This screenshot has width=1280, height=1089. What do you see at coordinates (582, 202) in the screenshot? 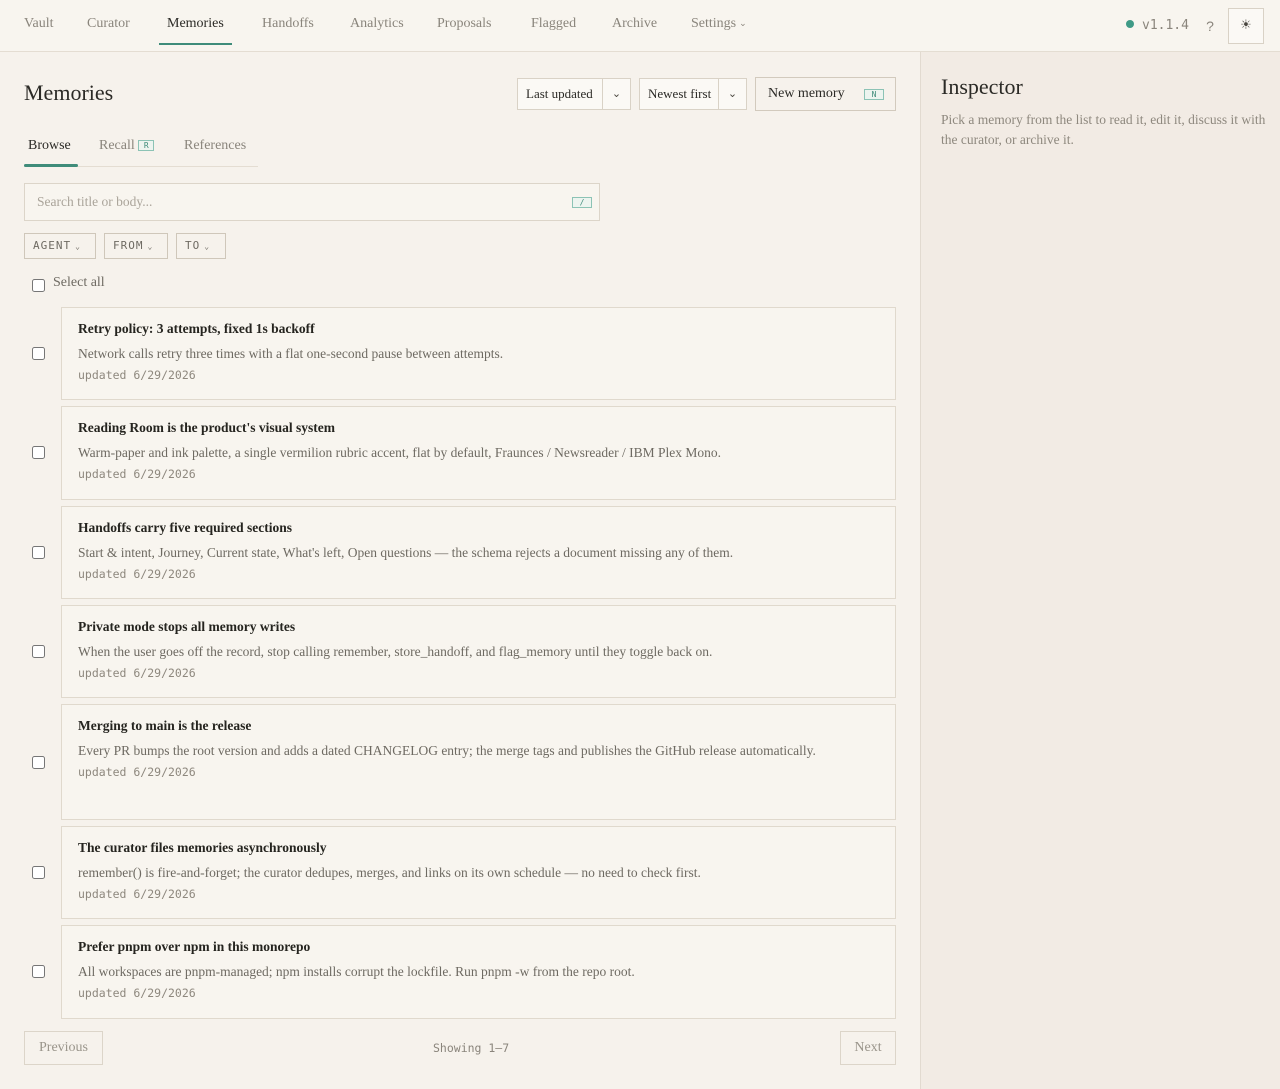
I see `shortcut-badge: /` at bounding box center [582, 202].